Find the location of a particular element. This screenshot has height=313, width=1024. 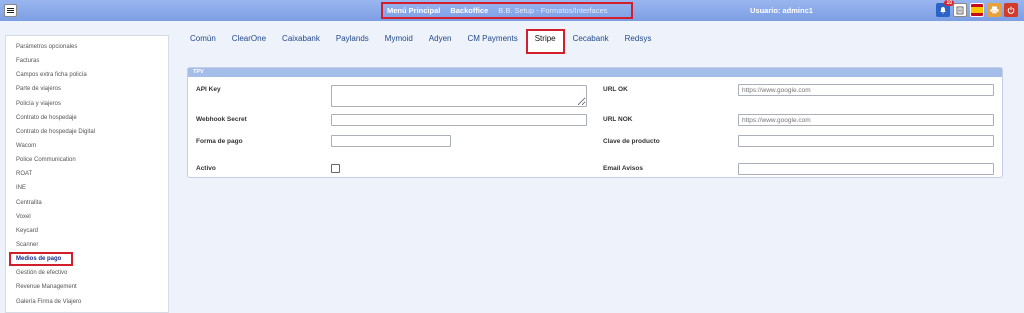

printer-icon is located at coordinates (994, 10).